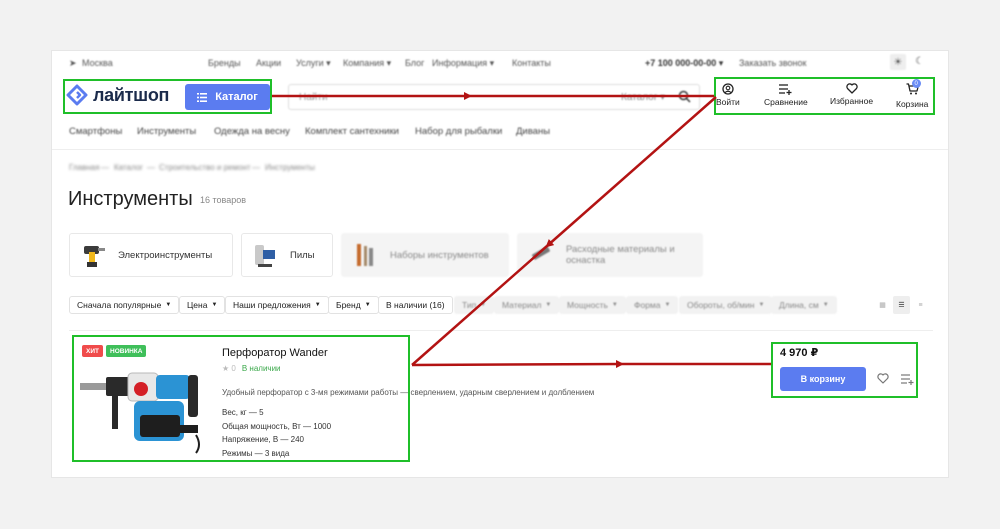  I want to click on topbar-link-brands: Бренды, so click(224, 63).